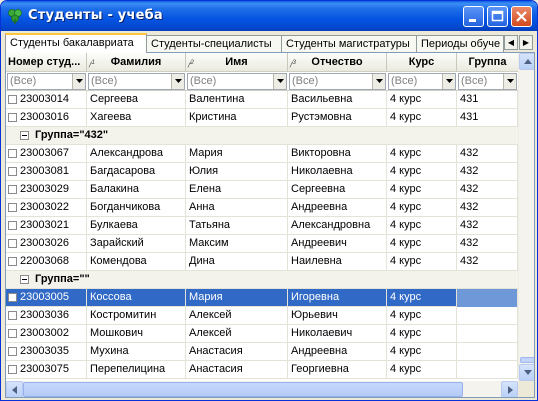  Describe the element at coordinates (46, 226) in the screenshot. I see `cell-number: 23003021` at that location.